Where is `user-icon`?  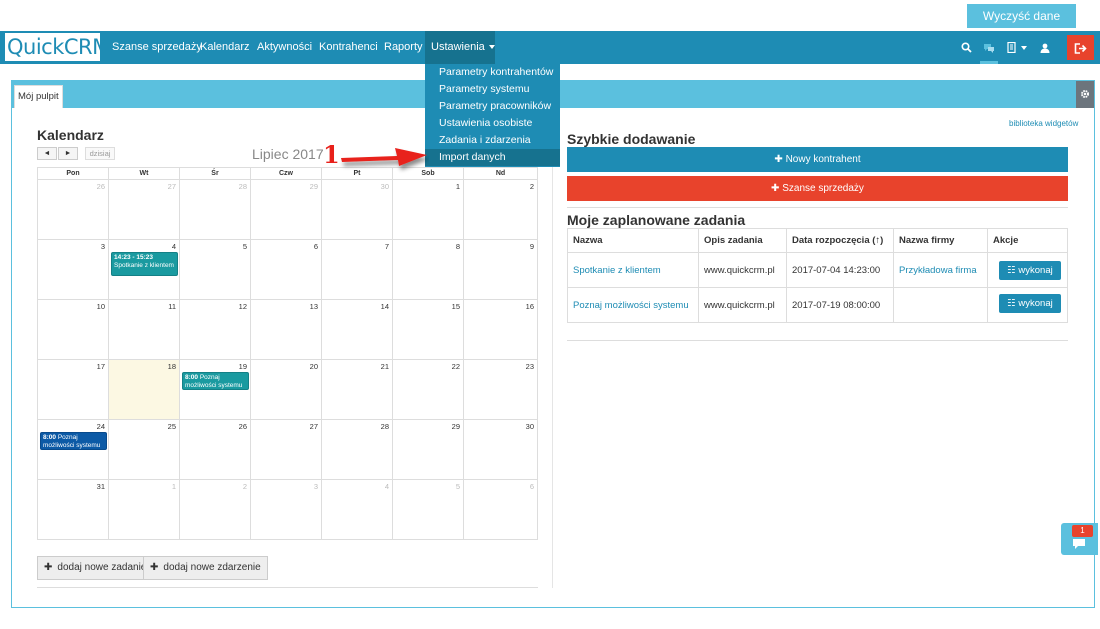
user-icon is located at coordinates (1045, 47).